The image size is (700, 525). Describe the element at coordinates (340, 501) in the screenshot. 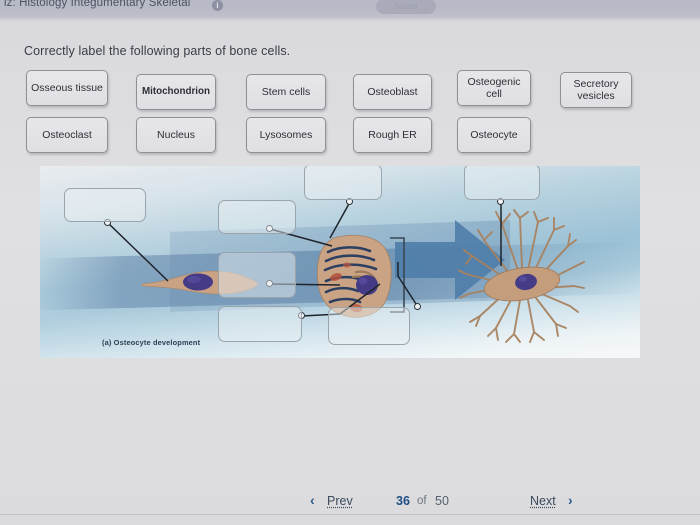

I see `prev-button: Prev` at that location.